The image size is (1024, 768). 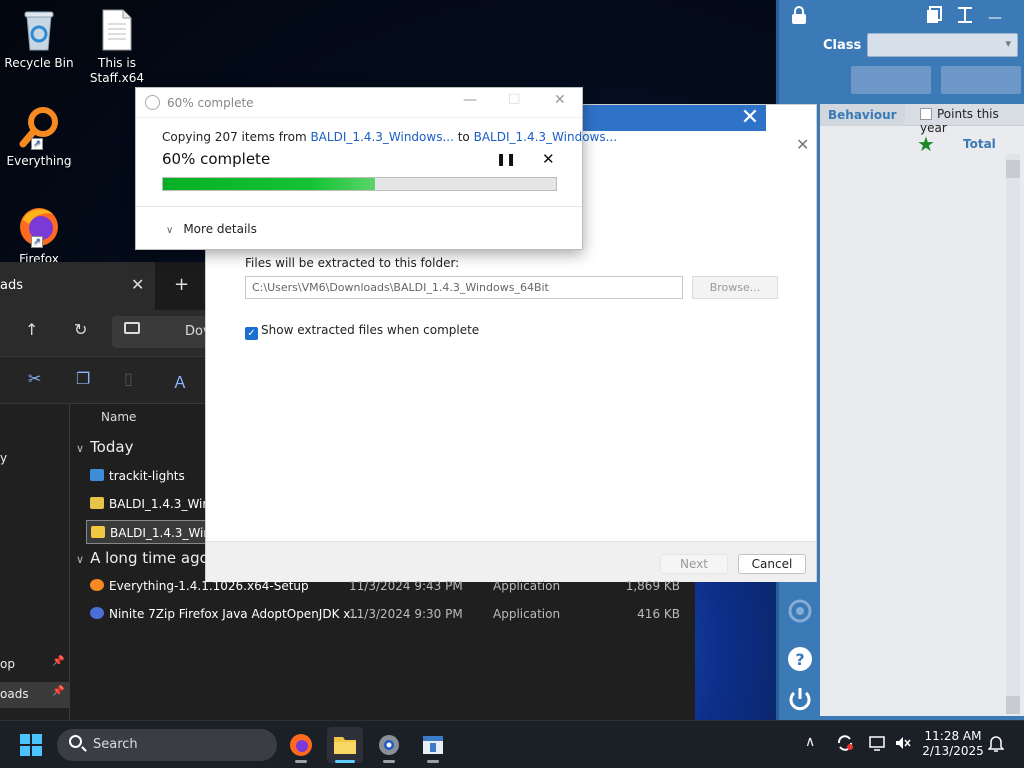 What do you see at coordinates (800, 702) in the screenshot?
I see `power-icon` at bounding box center [800, 702].